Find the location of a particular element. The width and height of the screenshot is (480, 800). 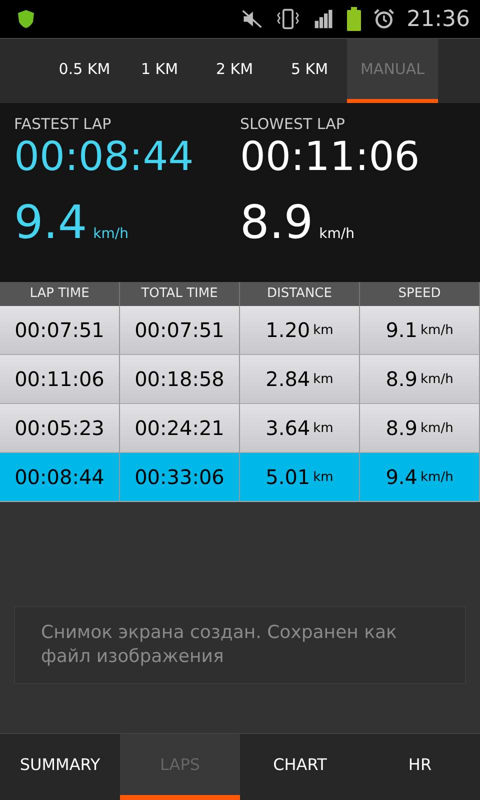

stat-title: SLOWEST LAP is located at coordinates (292, 124).